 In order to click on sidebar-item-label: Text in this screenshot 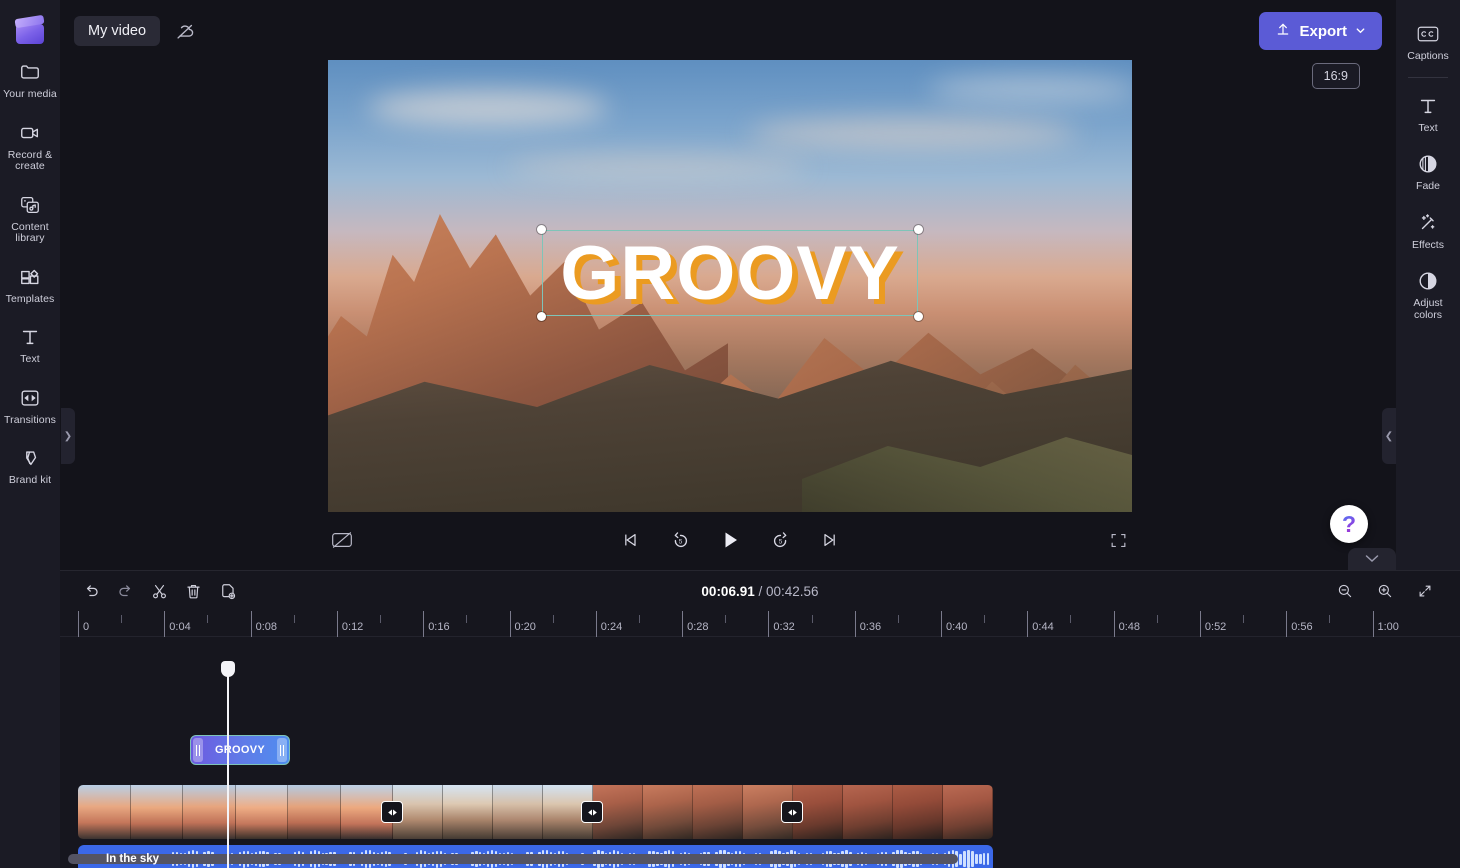, I will do `click(30, 359)`.